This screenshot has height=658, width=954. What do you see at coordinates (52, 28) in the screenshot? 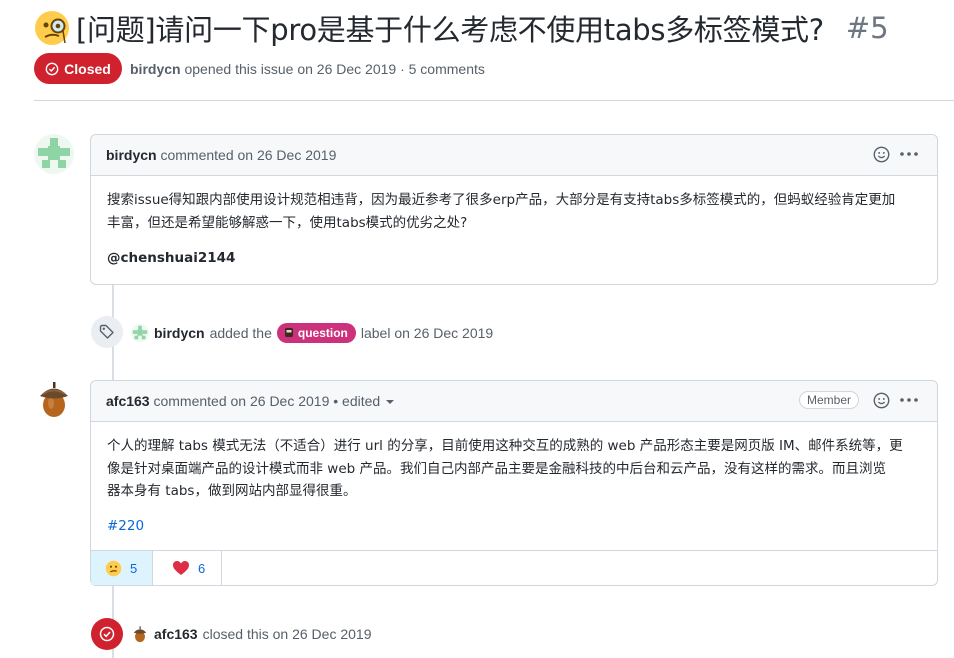
I see `monocle-face-icon` at bounding box center [52, 28].